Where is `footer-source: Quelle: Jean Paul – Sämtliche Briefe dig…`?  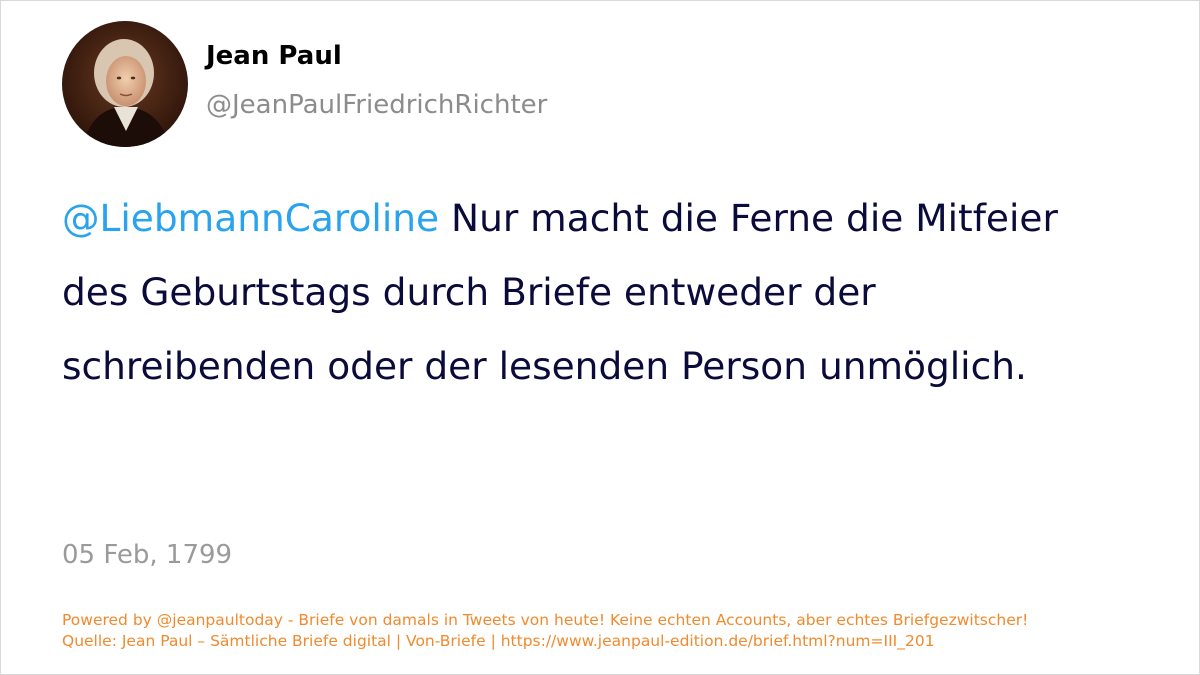 footer-source: Quelle: Jean Paul – Sämtliche Briefe dig… is located at coordinates (498, 641).